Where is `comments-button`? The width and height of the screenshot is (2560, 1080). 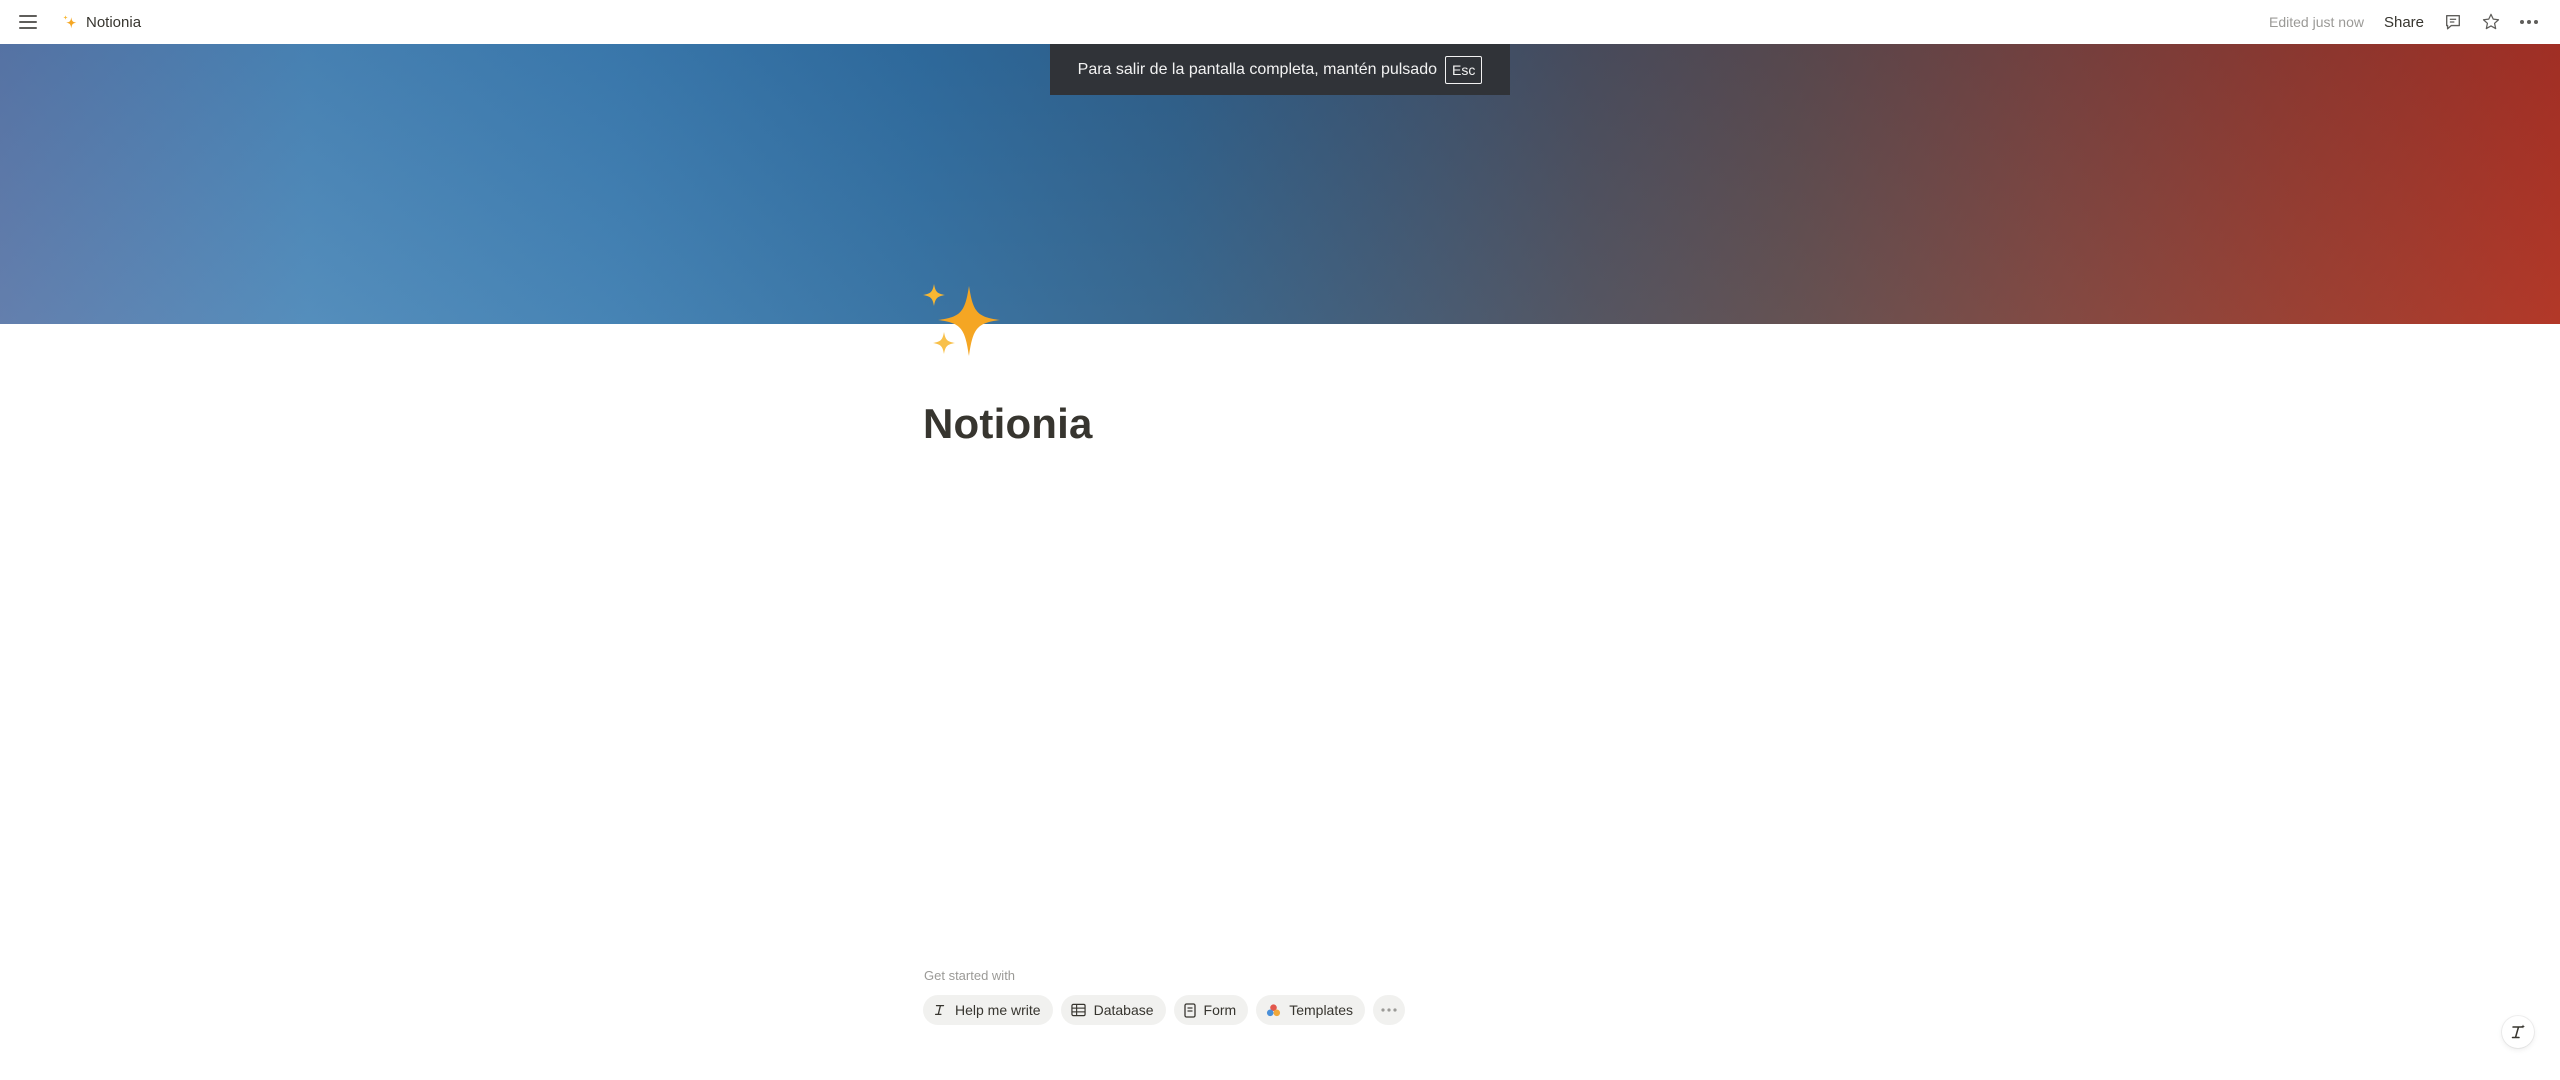 comments-button is located at coordinates (2453, 22).